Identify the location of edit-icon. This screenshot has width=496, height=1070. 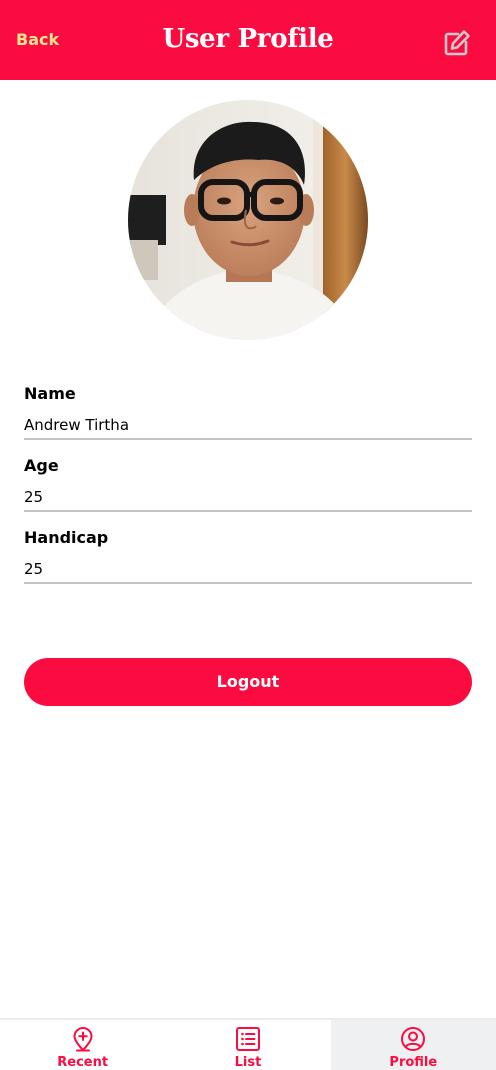
(457, 43).